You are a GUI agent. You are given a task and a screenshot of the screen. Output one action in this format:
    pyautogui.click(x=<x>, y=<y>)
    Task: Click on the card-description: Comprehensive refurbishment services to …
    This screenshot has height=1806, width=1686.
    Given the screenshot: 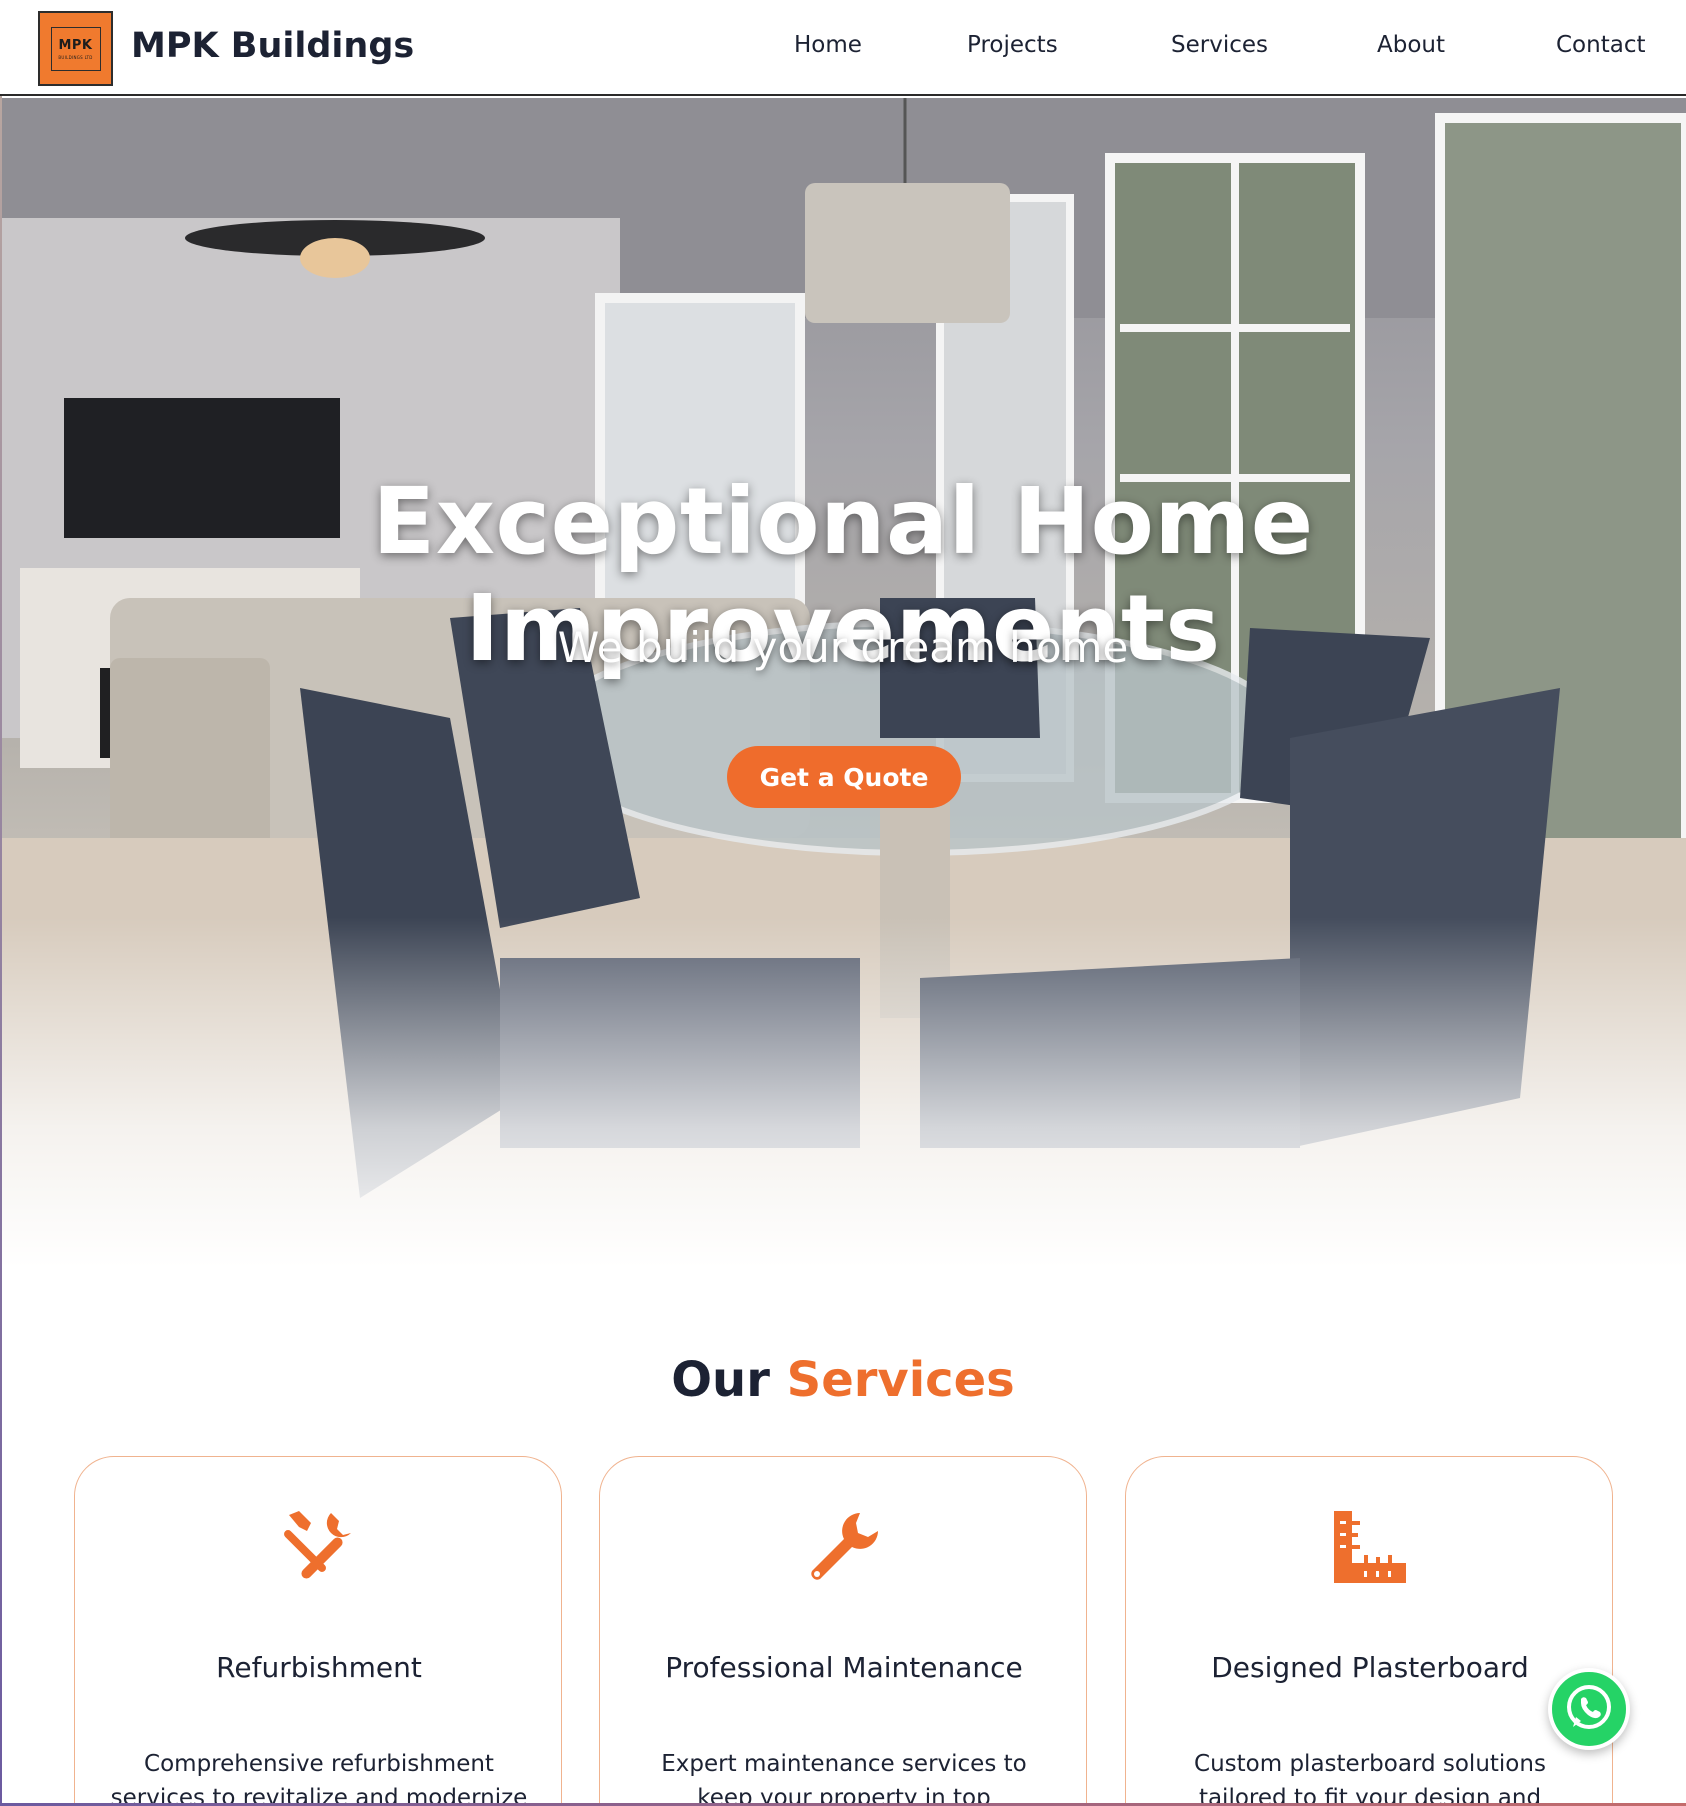 What is the action you would take?
    pyautogui.click(x=319, y=1778)
    